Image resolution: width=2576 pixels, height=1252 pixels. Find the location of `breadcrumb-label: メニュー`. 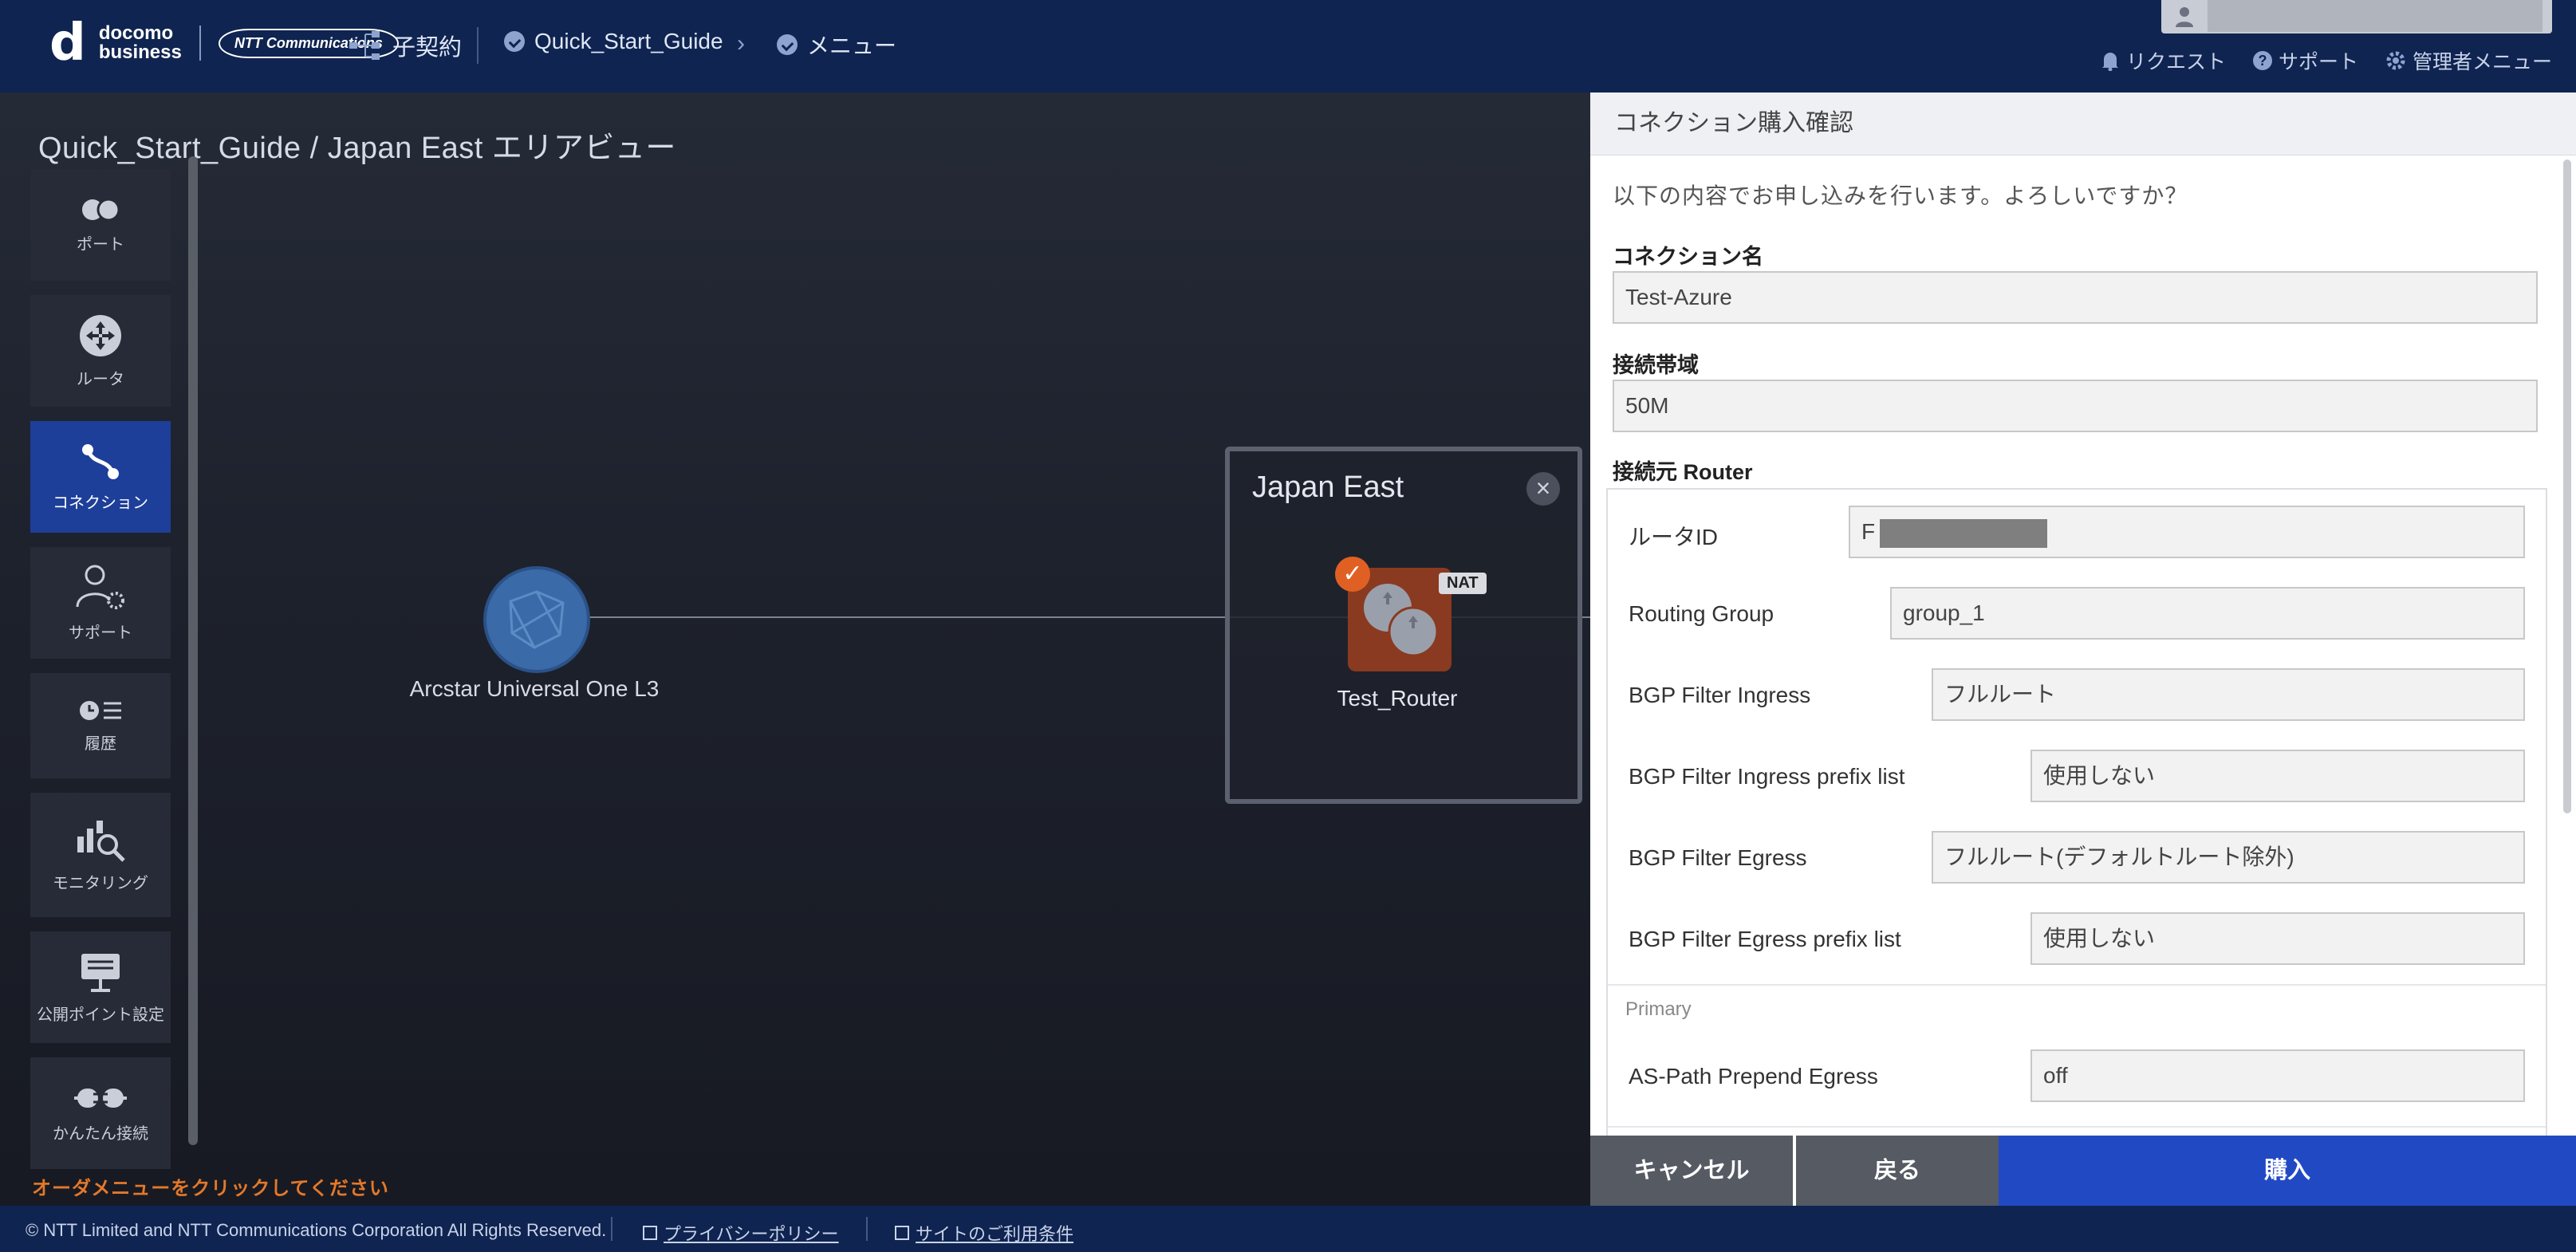

breadcrumb-label: メニュー is located at coordinates (852, 45).